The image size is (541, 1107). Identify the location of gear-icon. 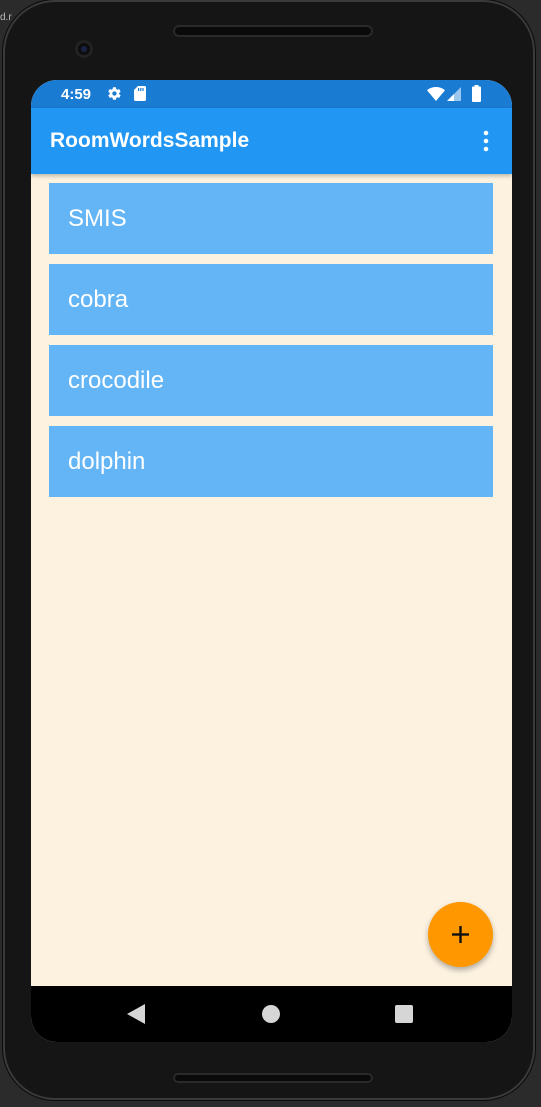
(114, 93).